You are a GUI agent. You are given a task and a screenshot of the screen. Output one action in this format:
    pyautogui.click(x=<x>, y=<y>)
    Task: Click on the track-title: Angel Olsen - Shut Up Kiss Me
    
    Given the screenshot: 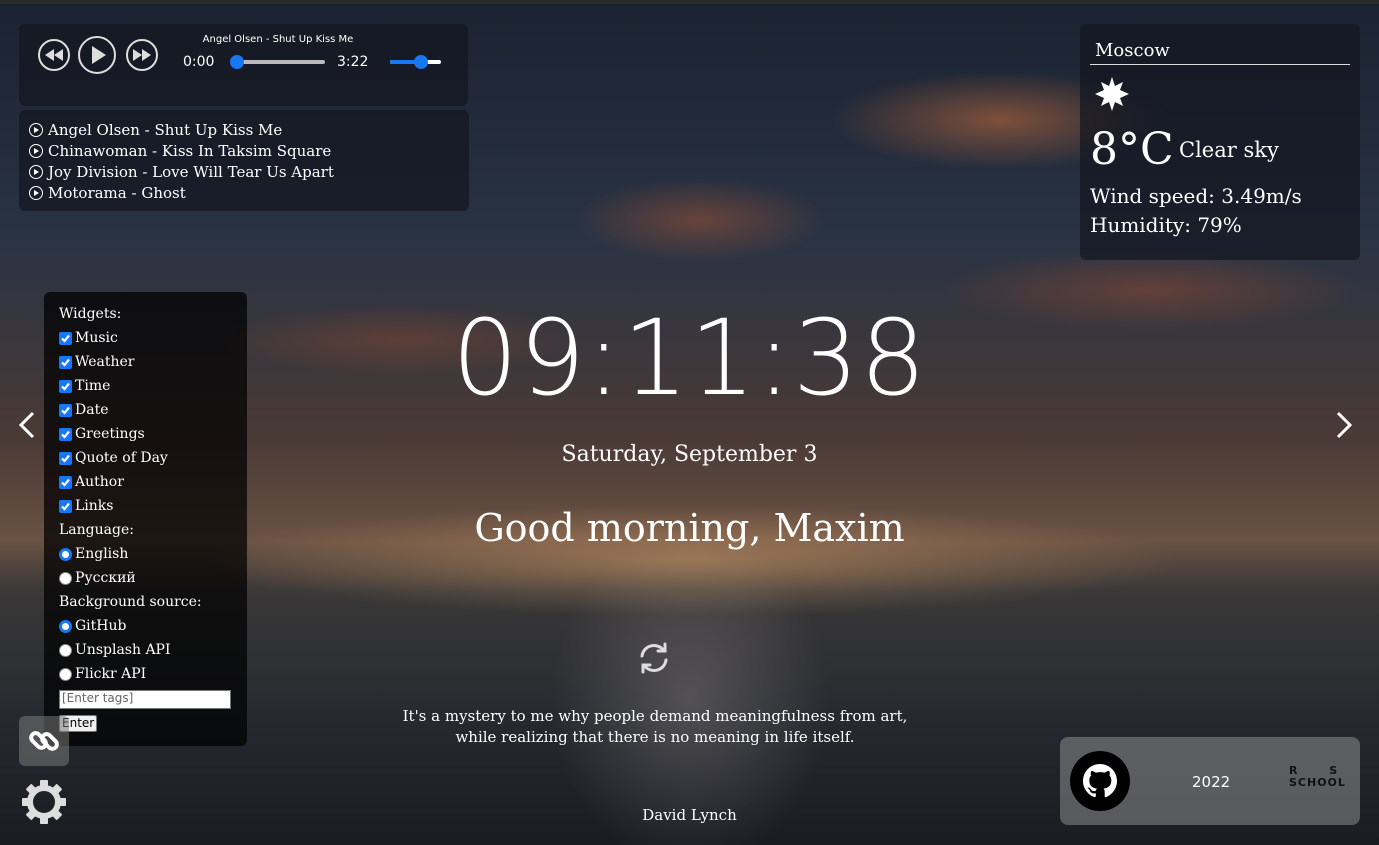 What is the action you would take?
    pyautogui.click(x=165, y=129)
    